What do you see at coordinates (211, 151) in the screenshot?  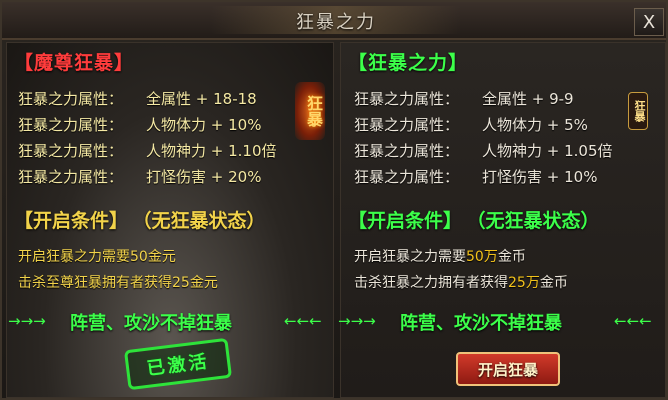 I see `attr-value: 人物神力 + 1.10倍` at bounding box center [211, 151].